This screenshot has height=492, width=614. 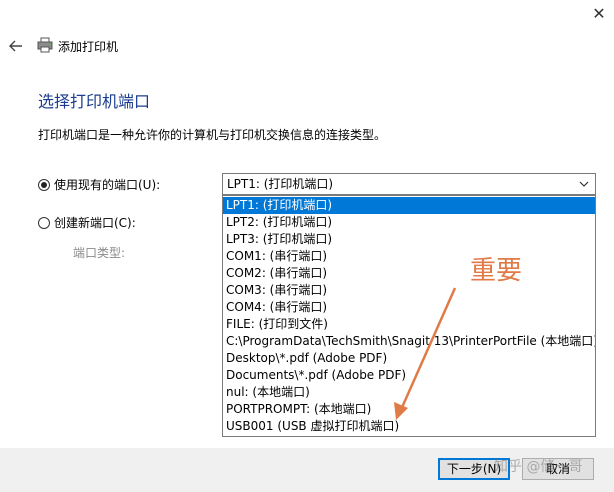 I want to click on page-title: 选择打印机端口, so click(x=94, y=101).